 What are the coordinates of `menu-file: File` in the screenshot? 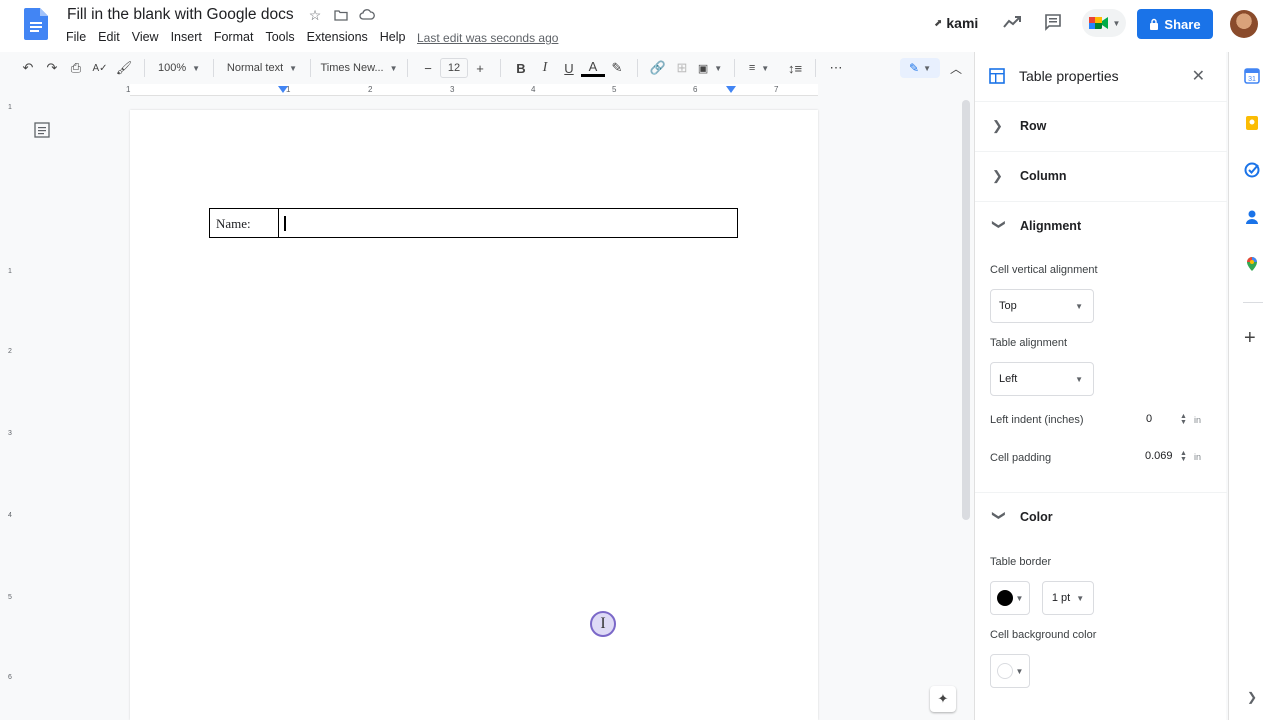 It's located at (79, 37).